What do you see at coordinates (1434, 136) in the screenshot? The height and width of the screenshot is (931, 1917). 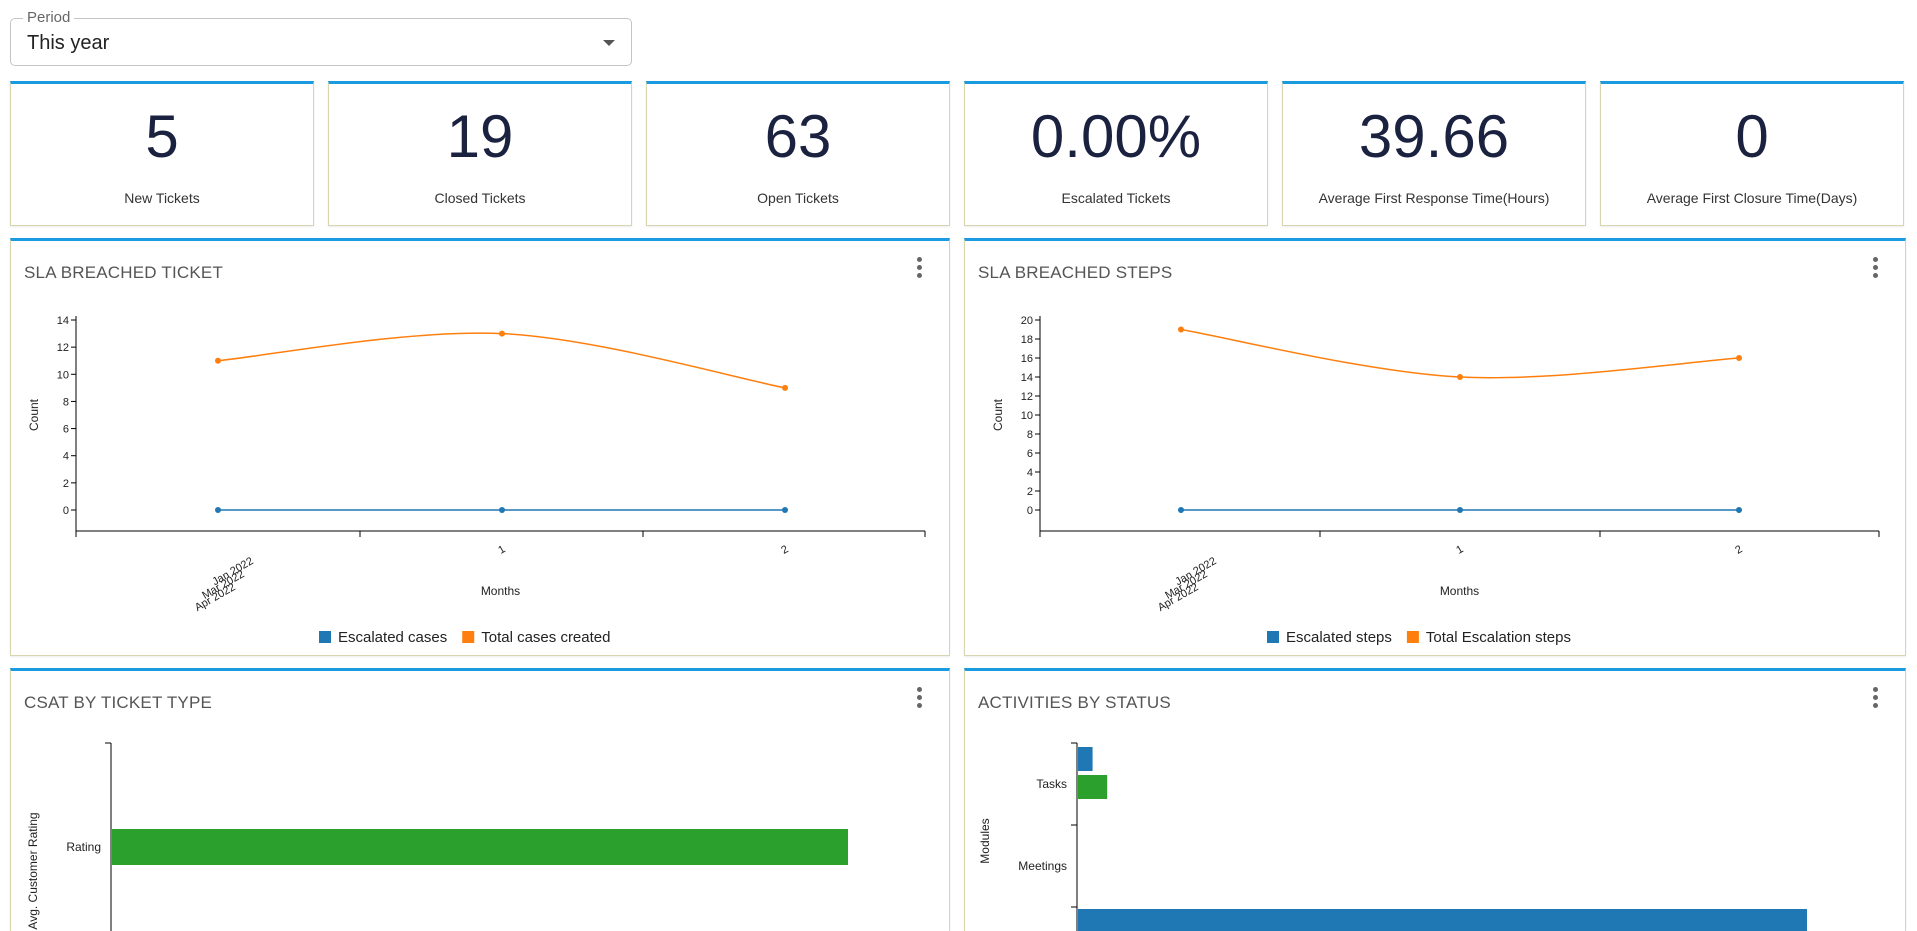 I see `kpi-value: 39.66` at bounding box center [1434, 136].